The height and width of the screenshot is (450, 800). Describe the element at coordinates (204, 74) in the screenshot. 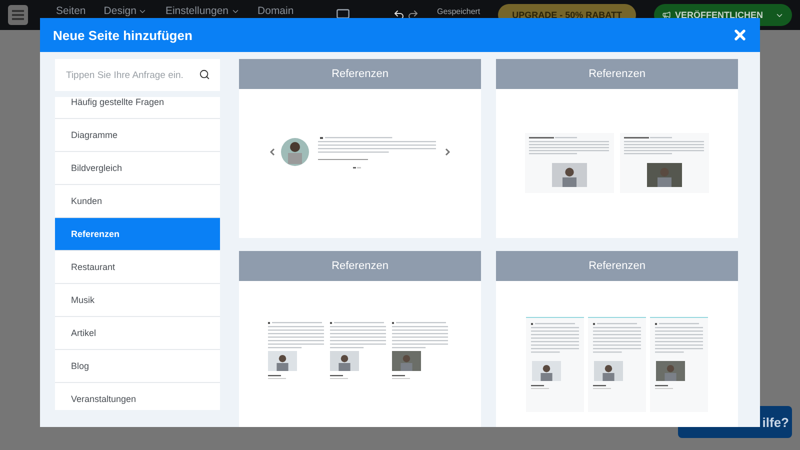

I see `search-icon` at that location.